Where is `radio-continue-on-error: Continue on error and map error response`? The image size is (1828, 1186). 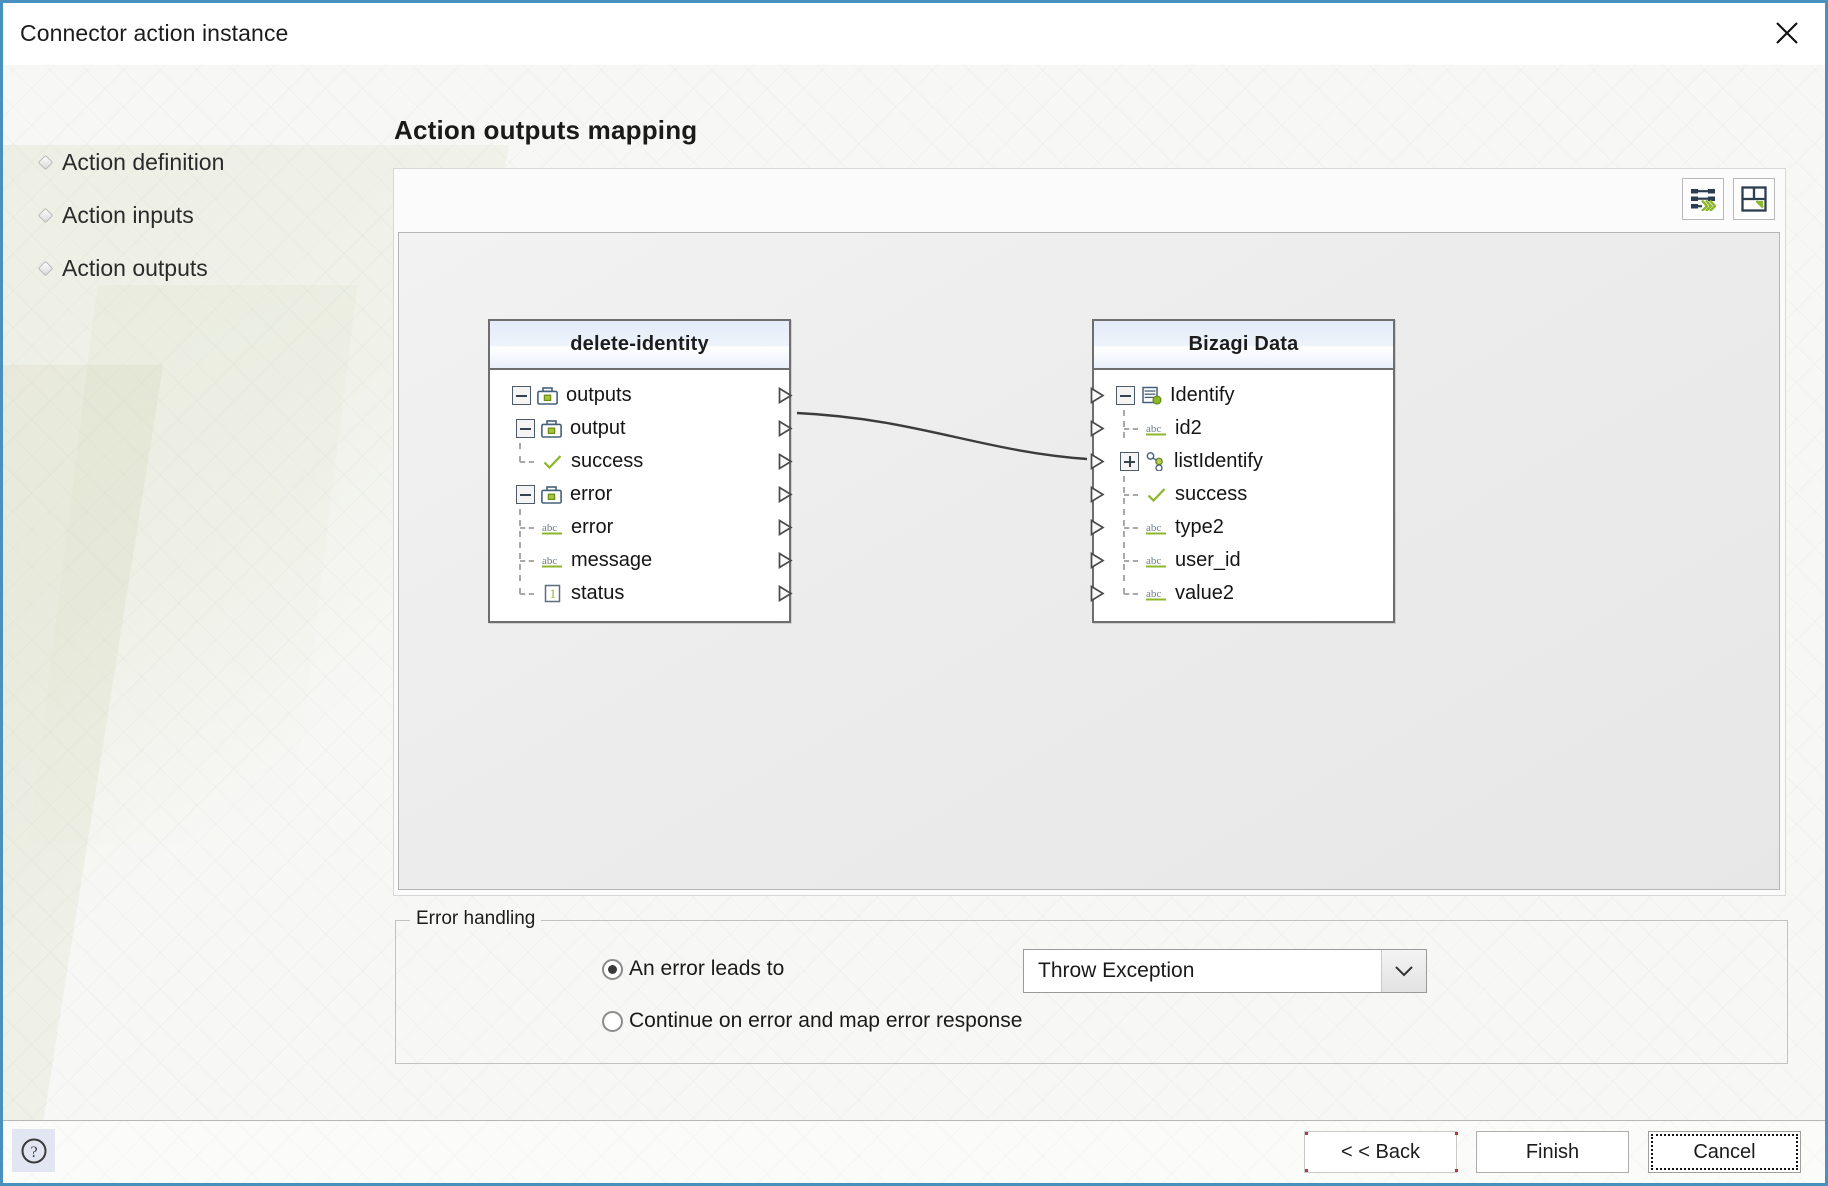 radio-continue-on-error: Continue on error and map error response is located at coordinates (812, 1021).